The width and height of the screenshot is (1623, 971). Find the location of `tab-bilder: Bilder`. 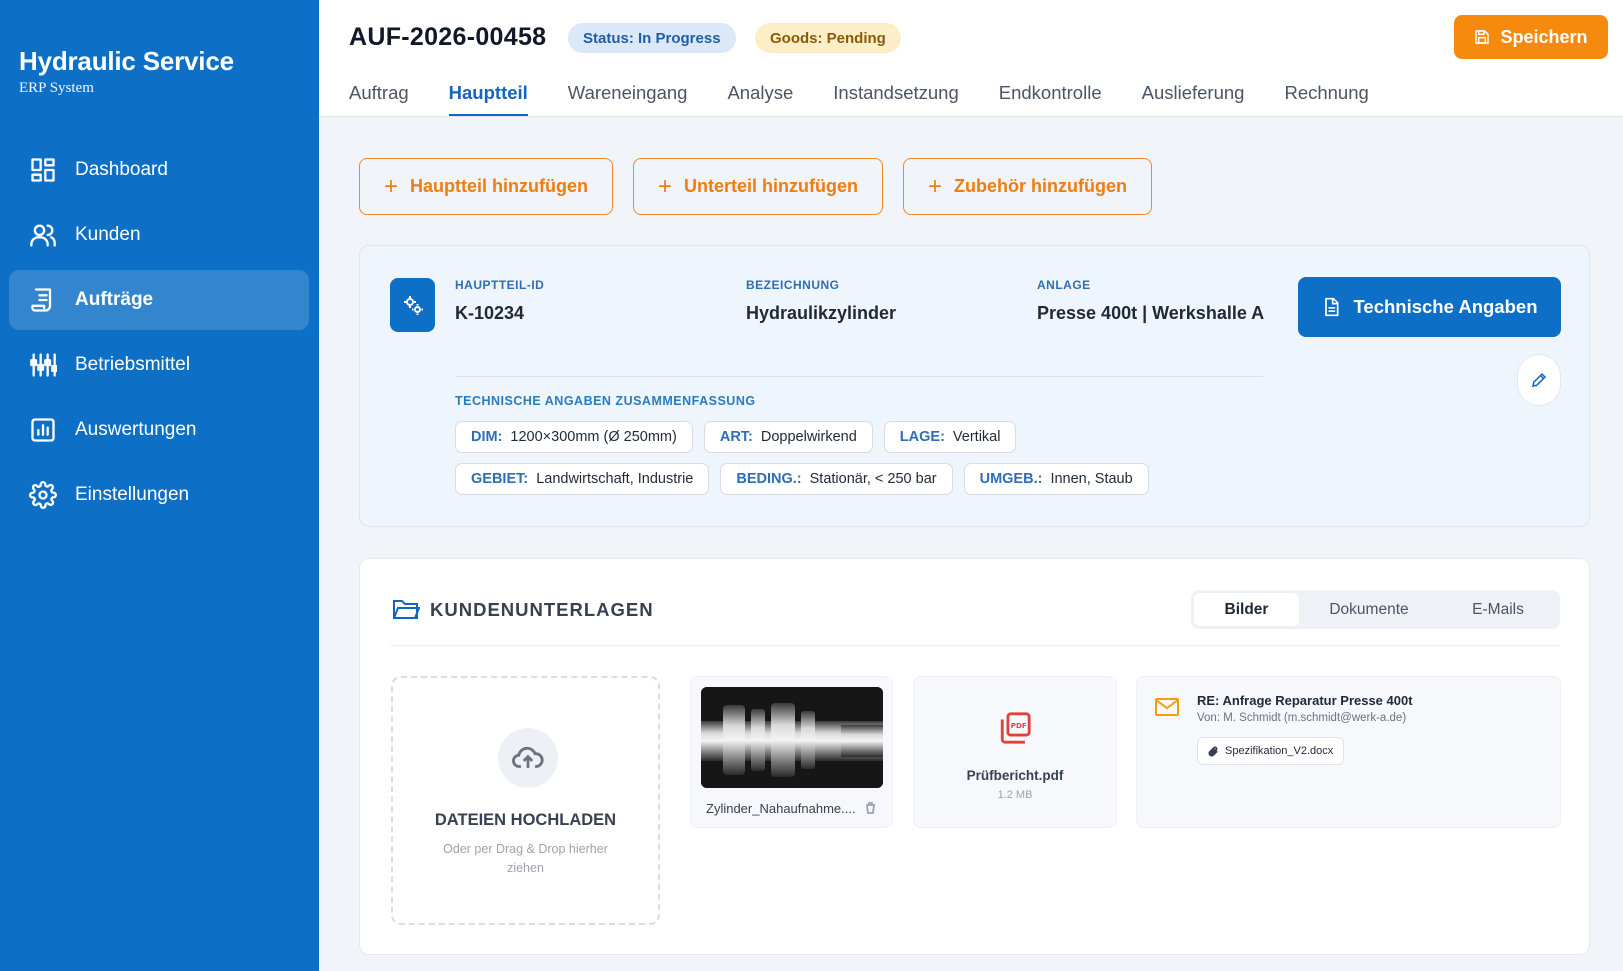

tab-bilder: Bilder is located at coordinates (1246, 609).